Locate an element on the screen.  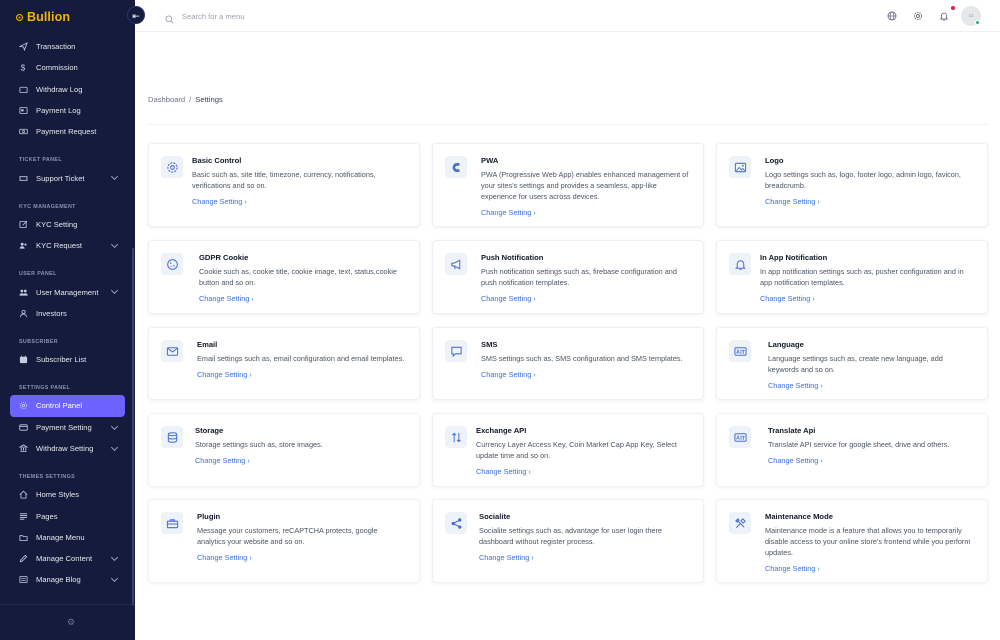
sidebar-item-payment-request: Payment Request is located at coordinates (67, 131).